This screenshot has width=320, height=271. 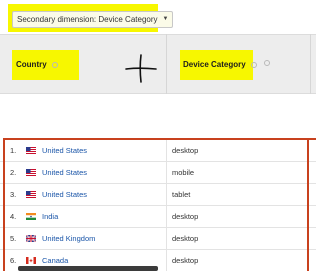 What do you see at coordinates (308, 204) in the screenshot?
I see `annotation-red-box-edge` at bounding box center [308, 204].